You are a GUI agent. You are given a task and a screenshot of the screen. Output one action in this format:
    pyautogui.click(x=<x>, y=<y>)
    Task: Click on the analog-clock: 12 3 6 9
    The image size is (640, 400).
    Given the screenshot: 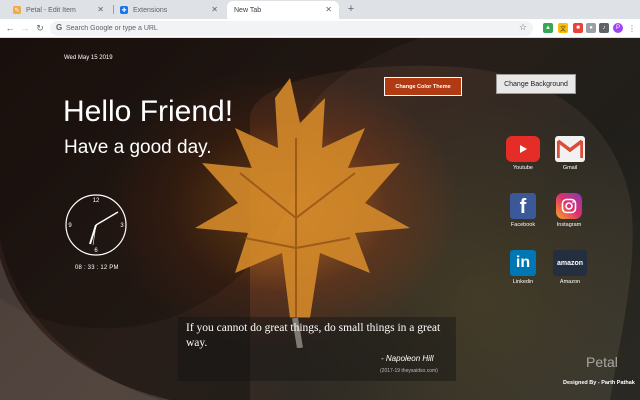 What is the action you would take?
    pyautogui.click(x=96, y=225)
    